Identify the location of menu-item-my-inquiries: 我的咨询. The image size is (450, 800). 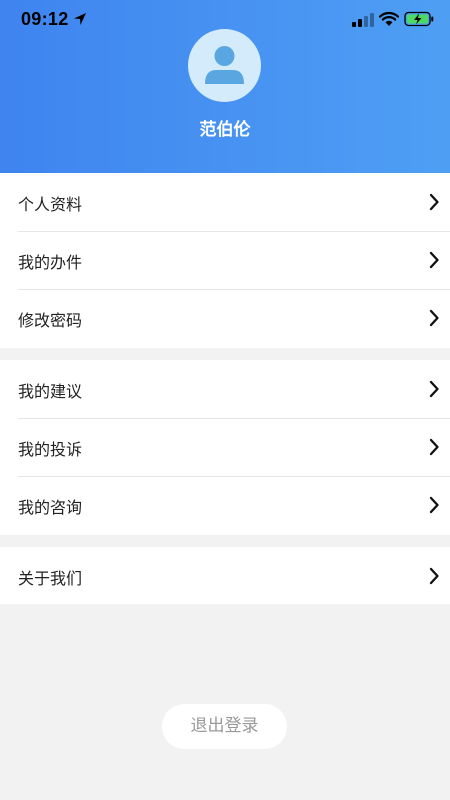
(225, 505).